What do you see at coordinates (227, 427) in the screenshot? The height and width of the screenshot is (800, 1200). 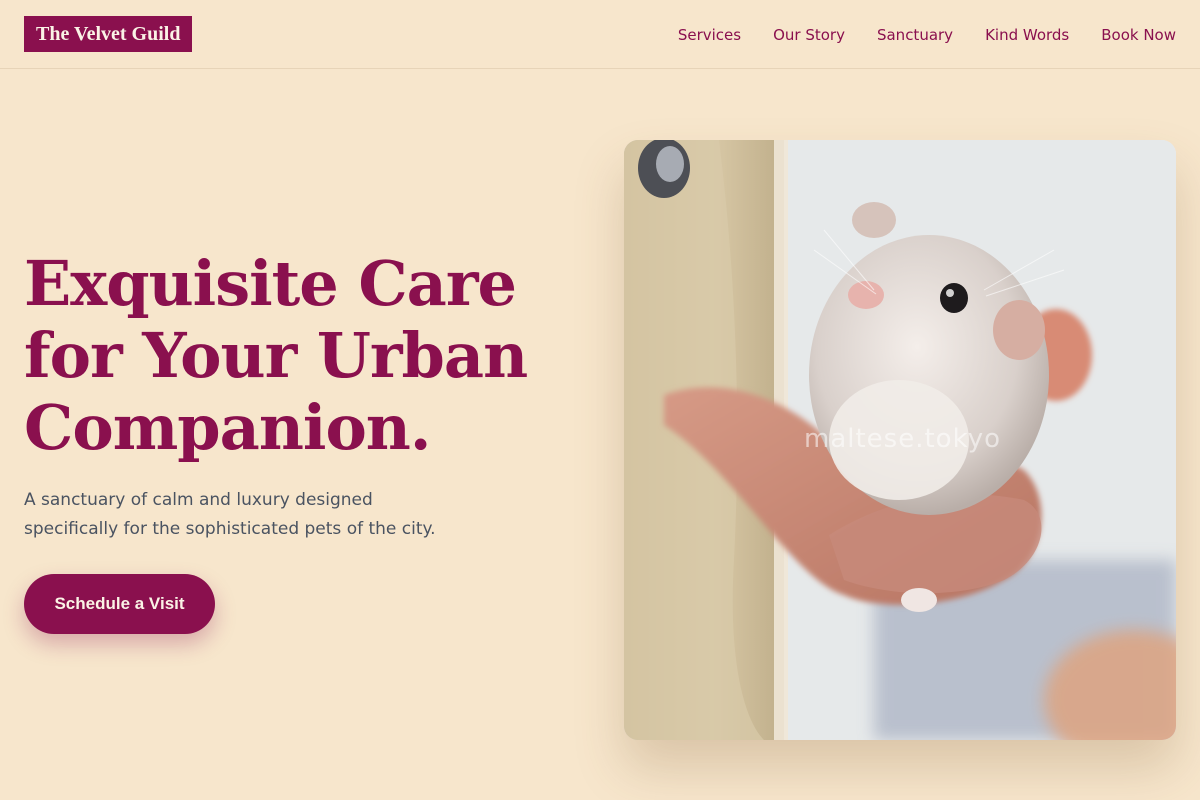 I see `hero-title-line: Companion.` at bounding box center [227, 427].